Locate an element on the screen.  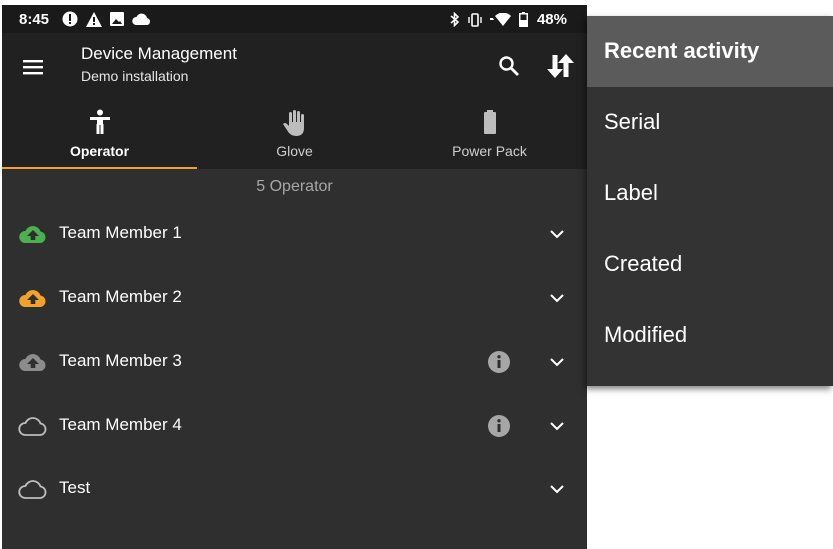
sort-option-created: Created is located at coordinates (710, 264).